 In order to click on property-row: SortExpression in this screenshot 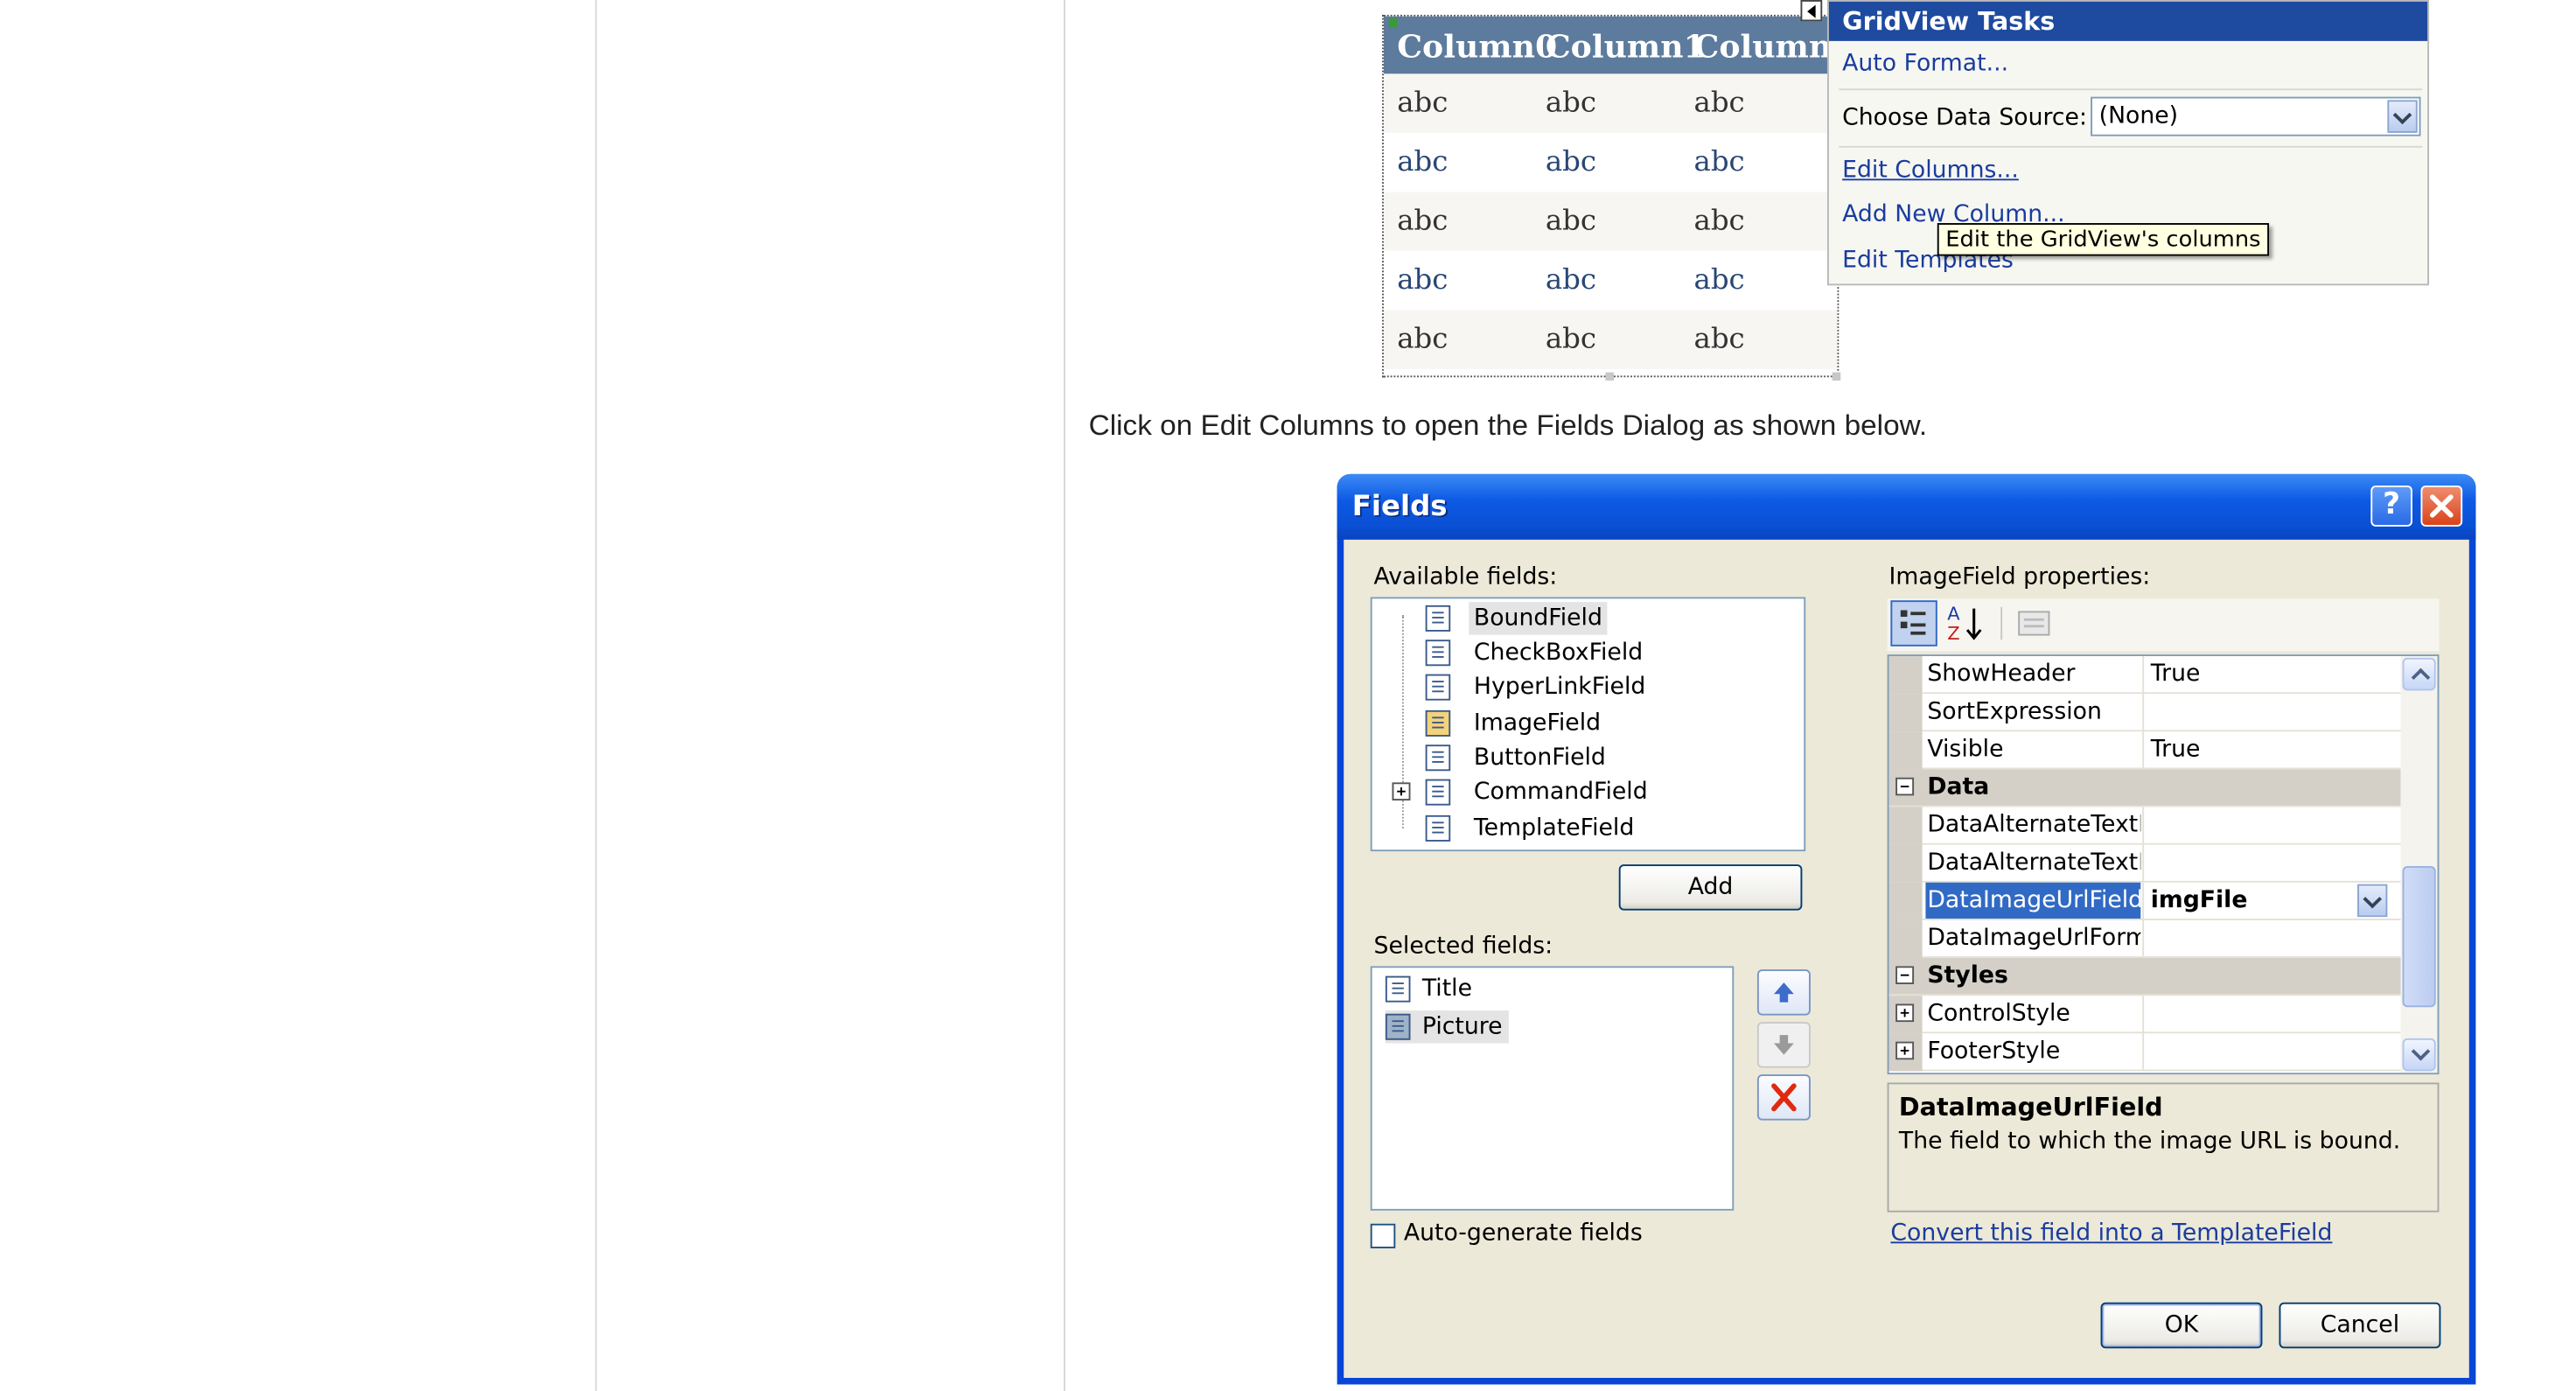, I will do `click(2144, 713)`.